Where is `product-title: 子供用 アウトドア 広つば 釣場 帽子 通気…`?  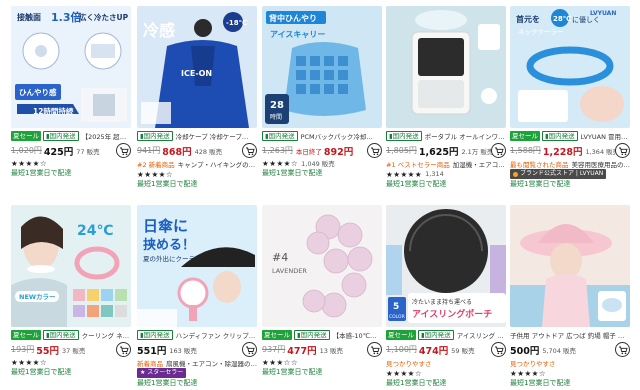 product-title: 子供用 アウトドア 広つば 釣場 帽子 通気… is located at coordinates (570, 335).